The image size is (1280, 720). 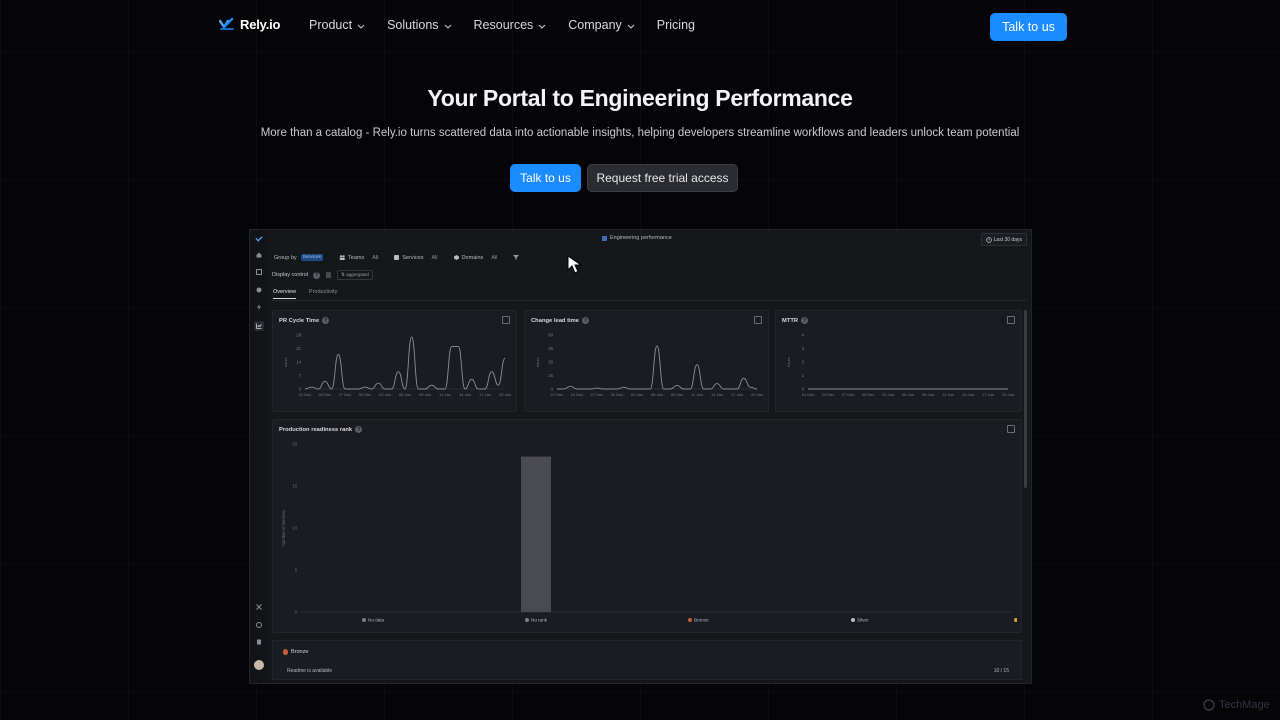 I want to click on app-sidebar, so click(x=259, y=456).